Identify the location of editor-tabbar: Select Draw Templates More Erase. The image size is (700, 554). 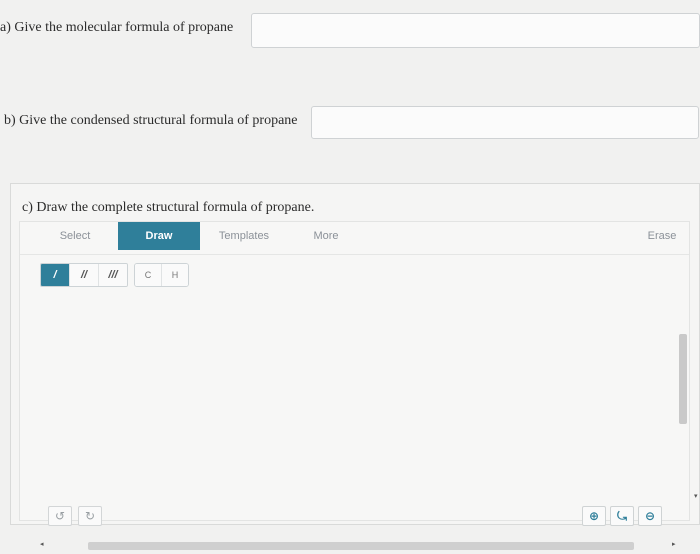
(354, 238).